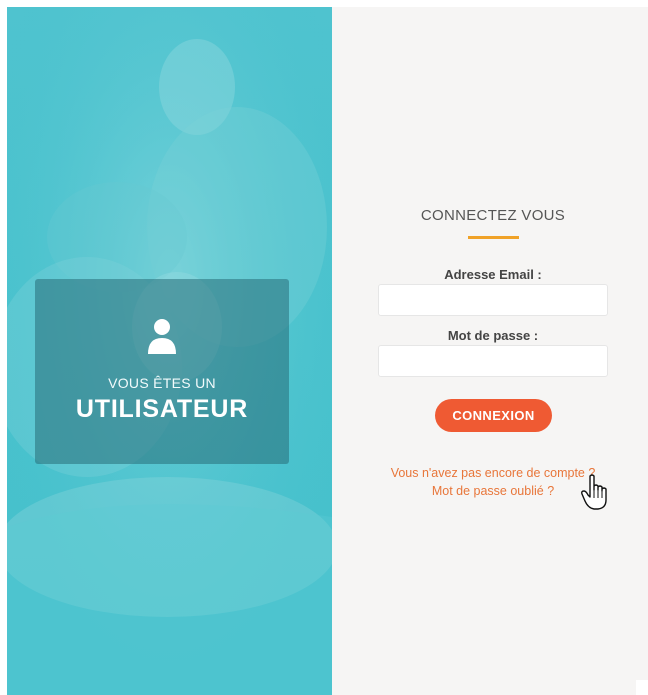 The height and width of the screenshot is (695, 648). What do you see at coordinates (162, 383) in the screenshot?
I see `user-card-subtitle: VOUS ÊTES UN` at bounding box center [162, 383].